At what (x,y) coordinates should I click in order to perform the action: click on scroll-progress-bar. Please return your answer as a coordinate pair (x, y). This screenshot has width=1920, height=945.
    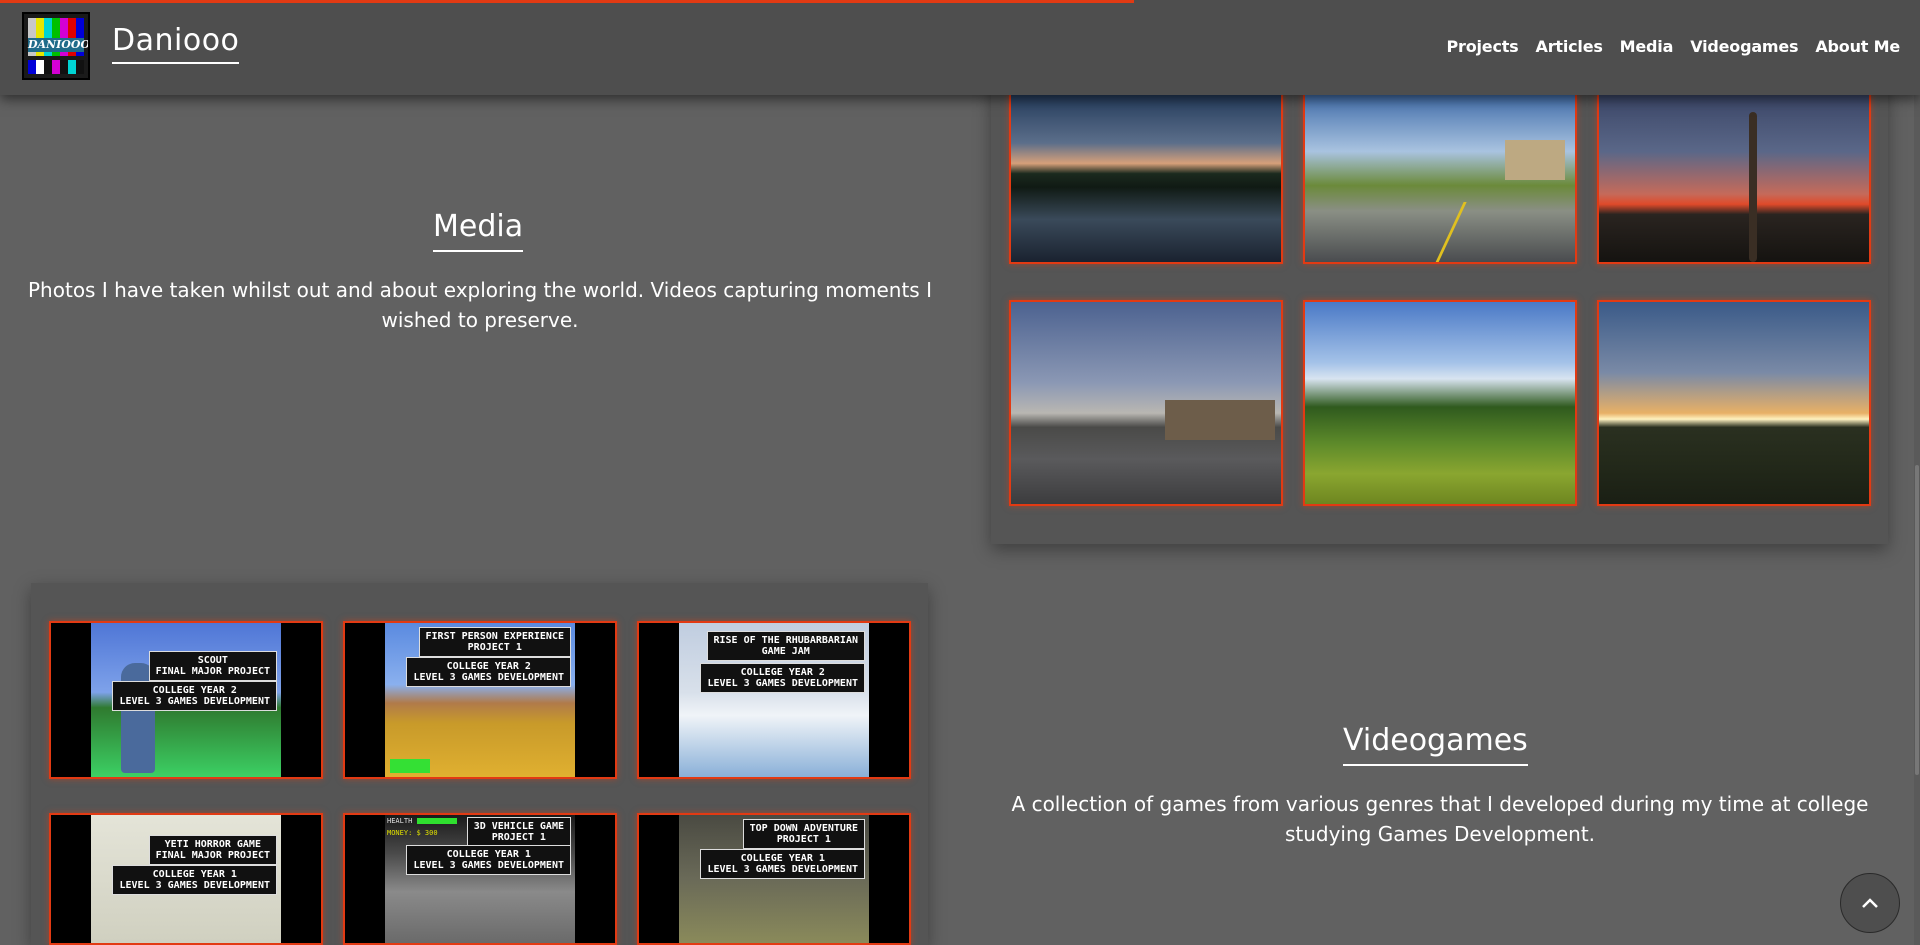
    Looking at the image, I should click on (567, 1).